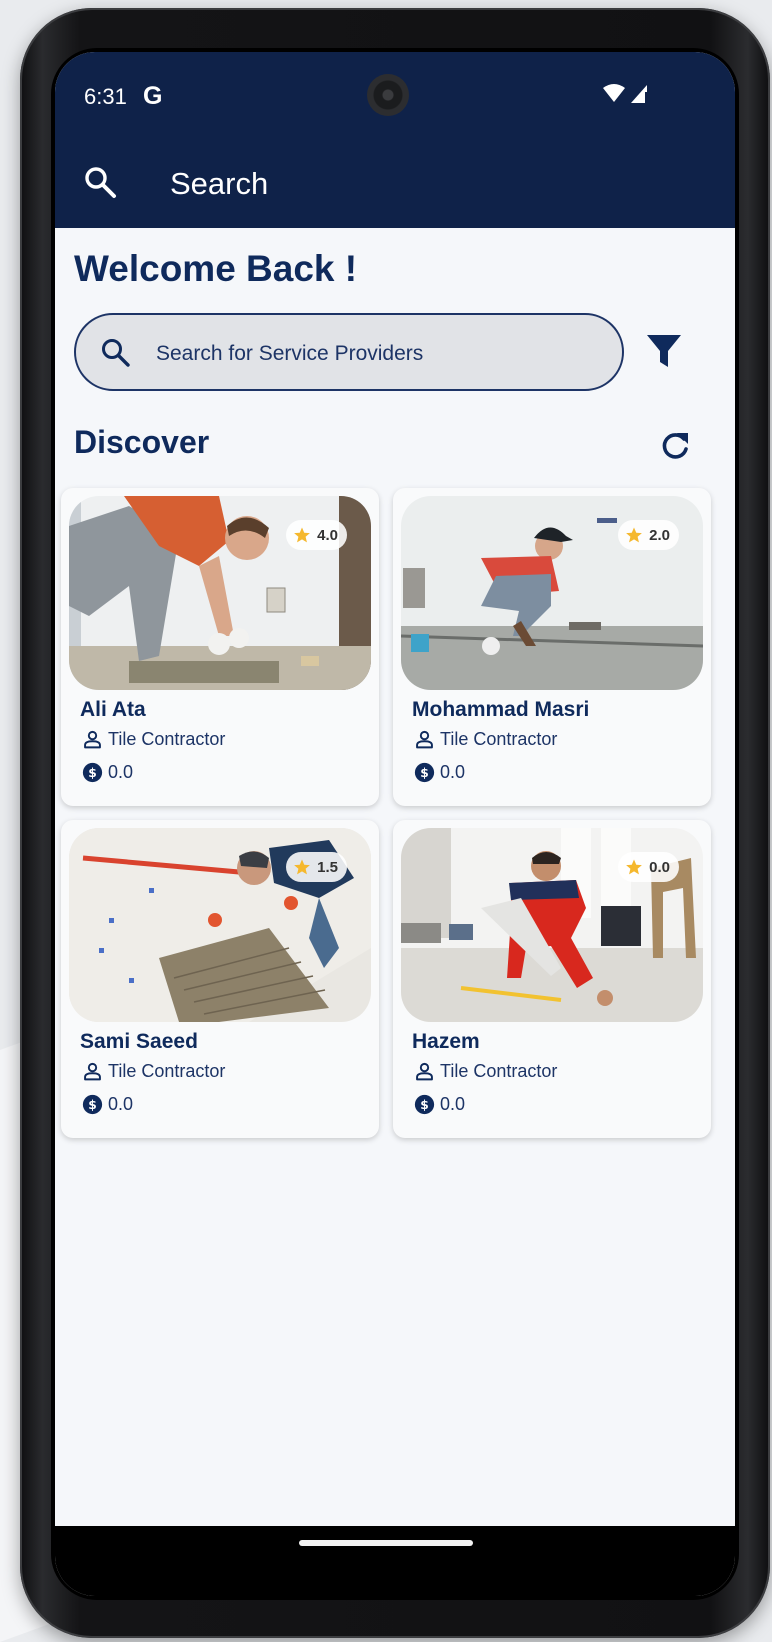  Describe the element at coordinates (552, 593) in the screenshot. I see `provider-photo: 2.0` at that location.